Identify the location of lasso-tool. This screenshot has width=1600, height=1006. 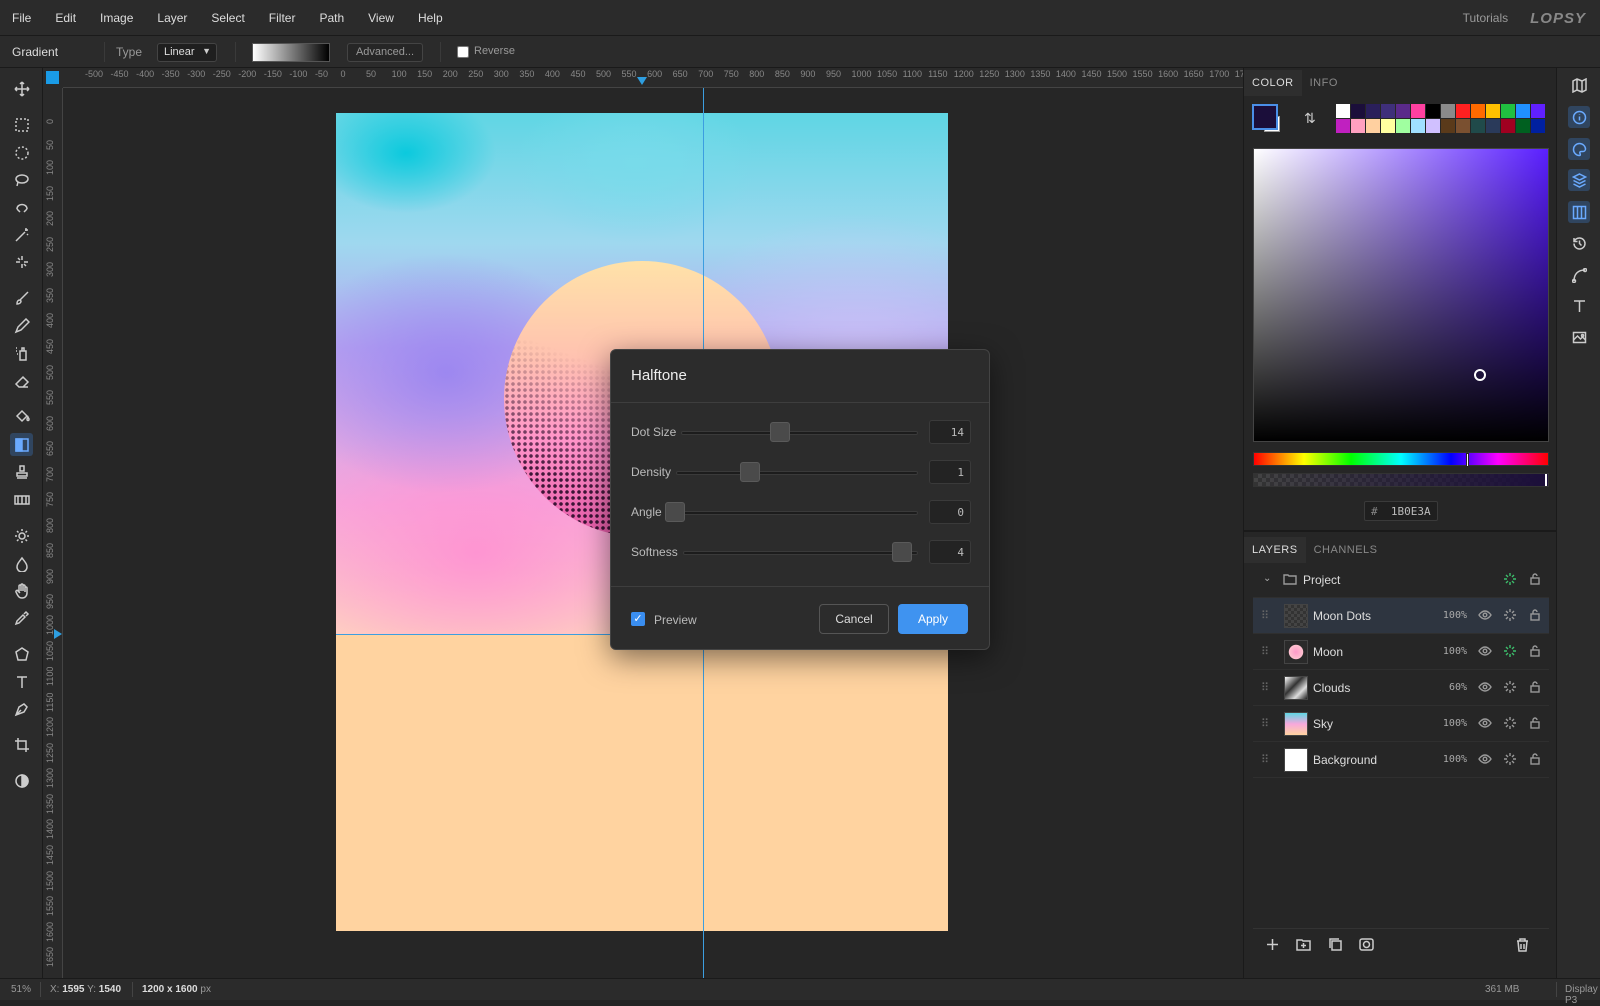
(21, 179).